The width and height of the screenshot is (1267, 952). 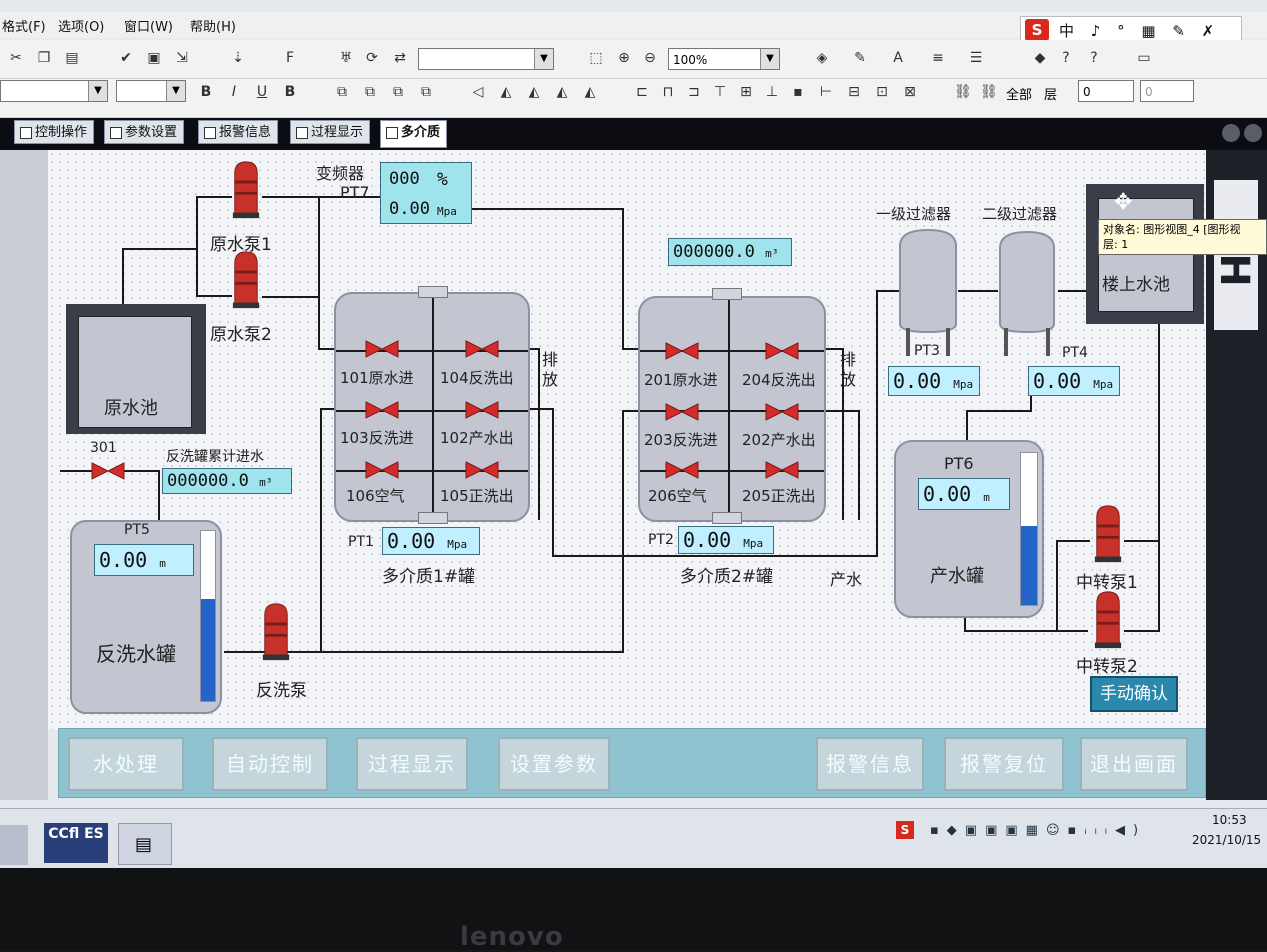 I want to click on shape-icon: ◆, so click(x=1040, y=58).